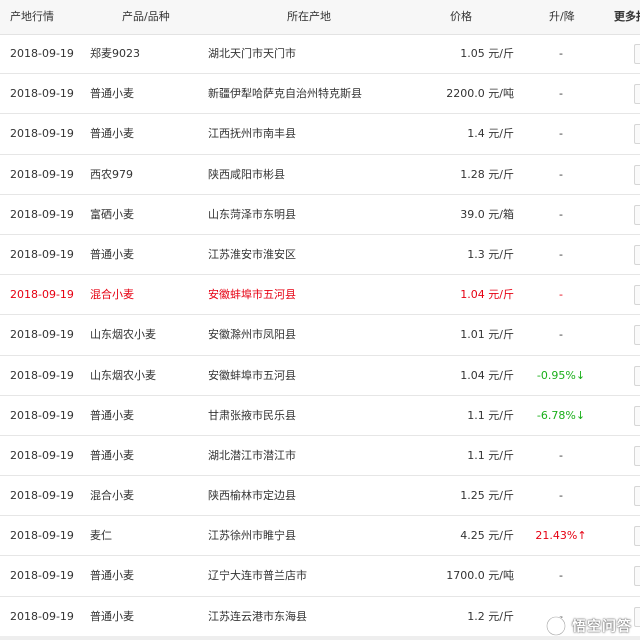  Describe the element at coordinates (320, 536) in the screenshot. I see `table-row: 2018-09-19 麦仁 江苏徐州市睢宁县 4.25 元/斤 21.43%↑` at that location.